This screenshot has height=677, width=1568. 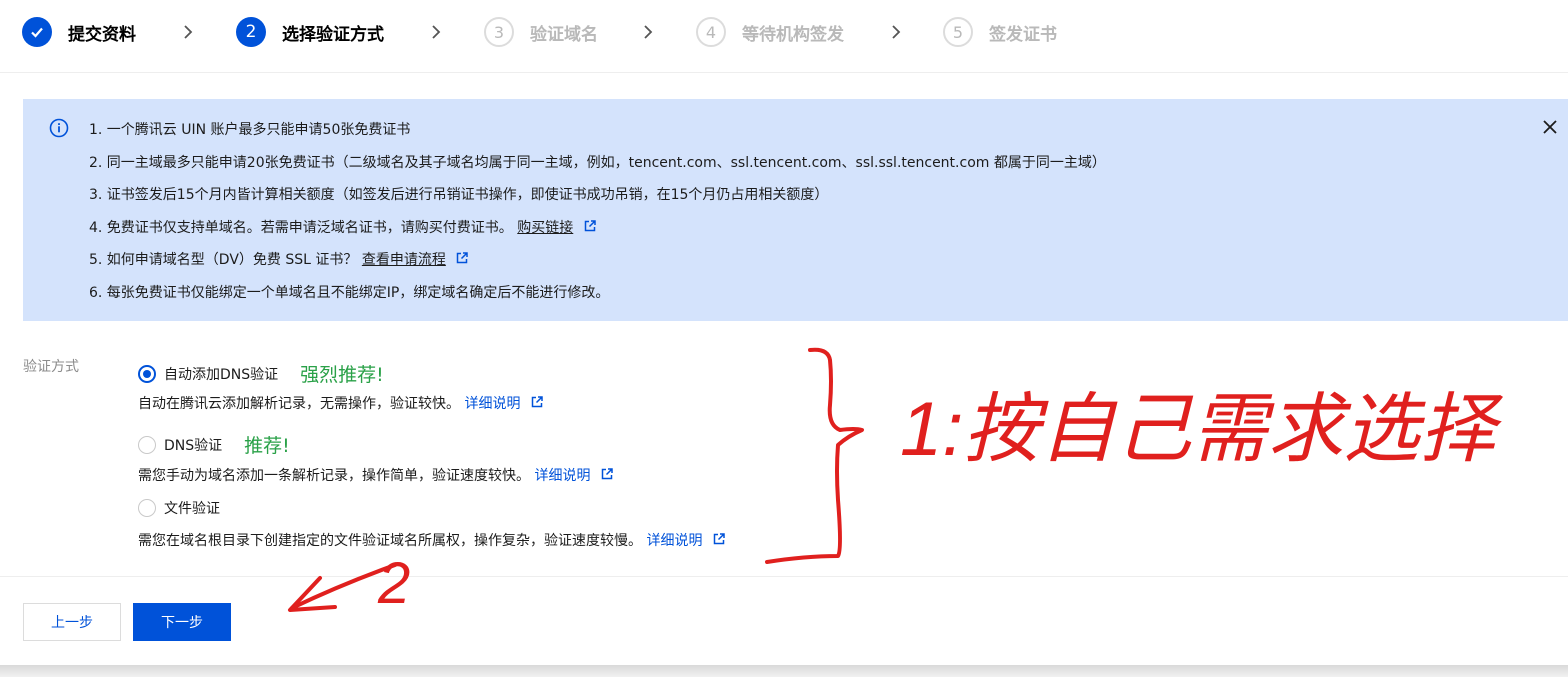 I want to click on apply-process-link: 查看申请流程, so click(x=404, y=260).